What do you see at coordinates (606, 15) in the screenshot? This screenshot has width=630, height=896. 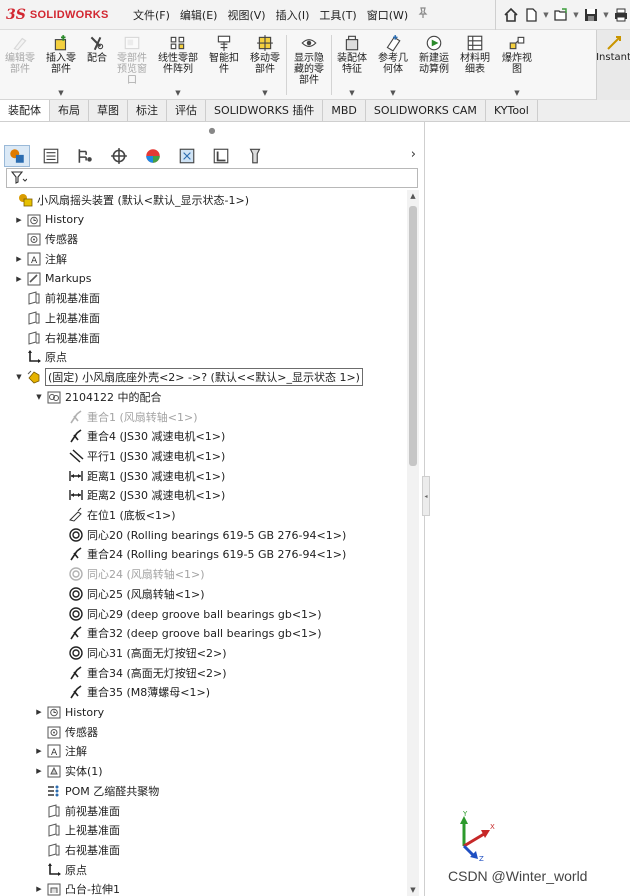 I see `save-dropdown-icon: ▼` at bounding box center [606, 15].